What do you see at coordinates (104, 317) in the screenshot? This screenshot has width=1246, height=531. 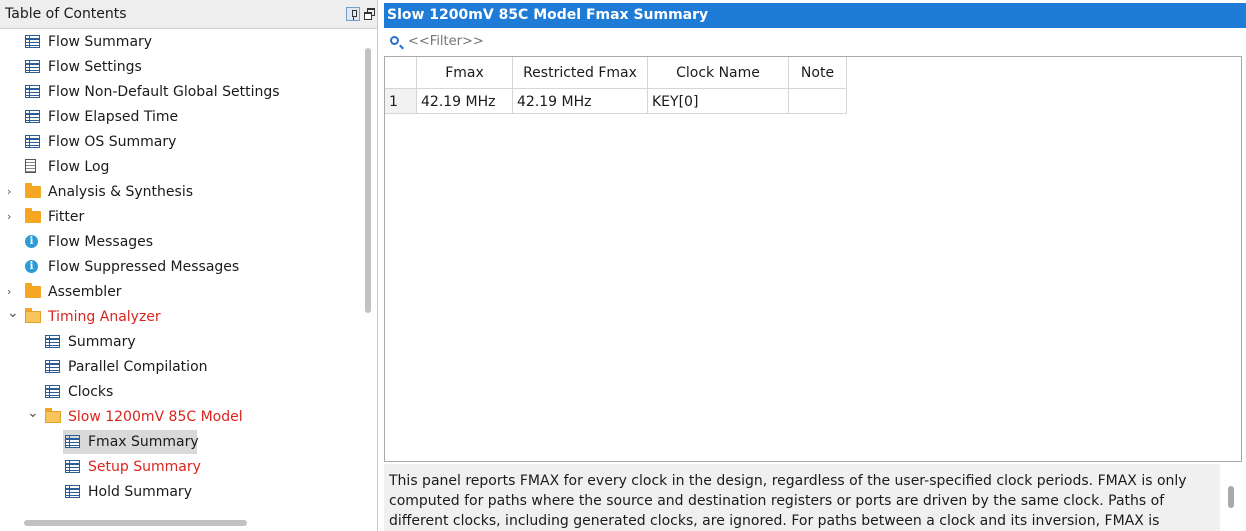 I see `toc-item-label: Timing Analyzer` at bounding box center [104, 317].